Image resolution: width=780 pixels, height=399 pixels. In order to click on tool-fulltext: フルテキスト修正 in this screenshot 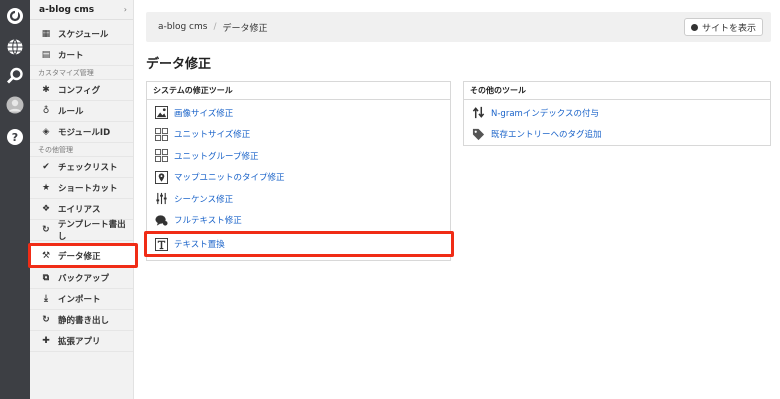, I will do `click(298, 221)`.